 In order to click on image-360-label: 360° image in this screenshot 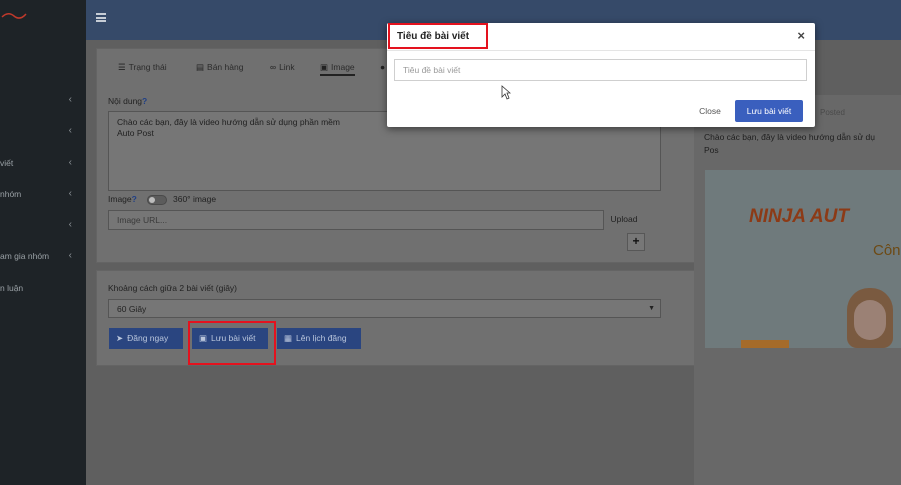, I will do `click(195, 199)`.